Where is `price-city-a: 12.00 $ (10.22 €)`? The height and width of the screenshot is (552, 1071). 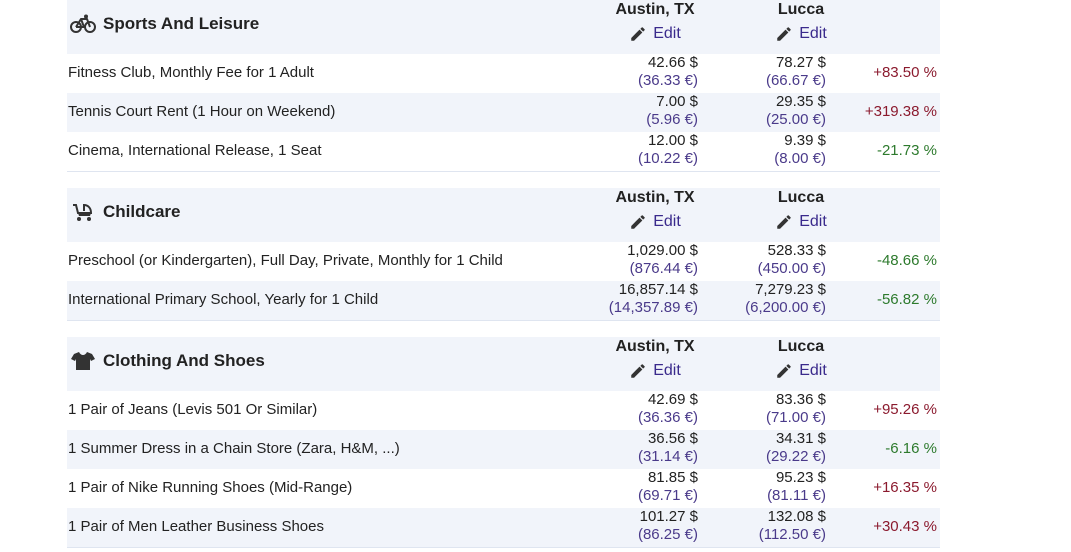
price-city-a: 12.00 $ (10.22 €) is located at coordinates (668, 150).